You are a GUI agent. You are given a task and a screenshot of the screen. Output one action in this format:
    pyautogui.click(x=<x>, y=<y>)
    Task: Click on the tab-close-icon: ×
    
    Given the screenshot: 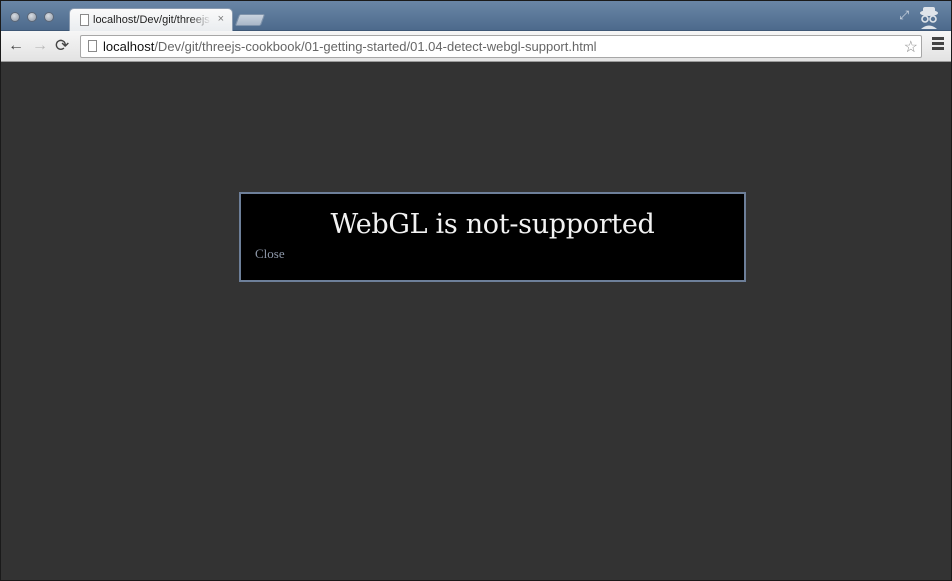 What is the action you would take?
    pyautogui.click(x=221, y=19)
    